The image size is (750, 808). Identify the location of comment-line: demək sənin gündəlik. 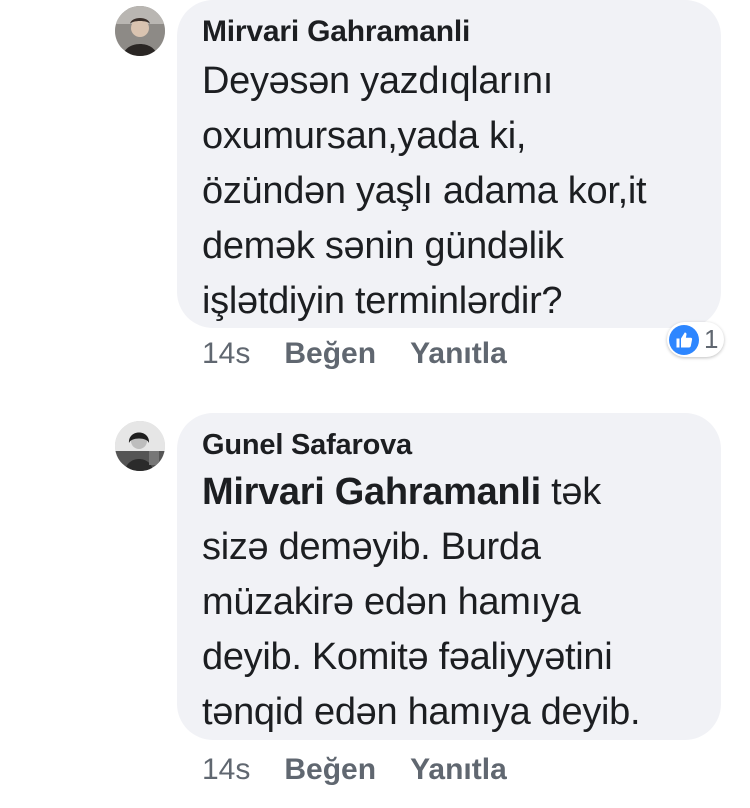
(383, 246).